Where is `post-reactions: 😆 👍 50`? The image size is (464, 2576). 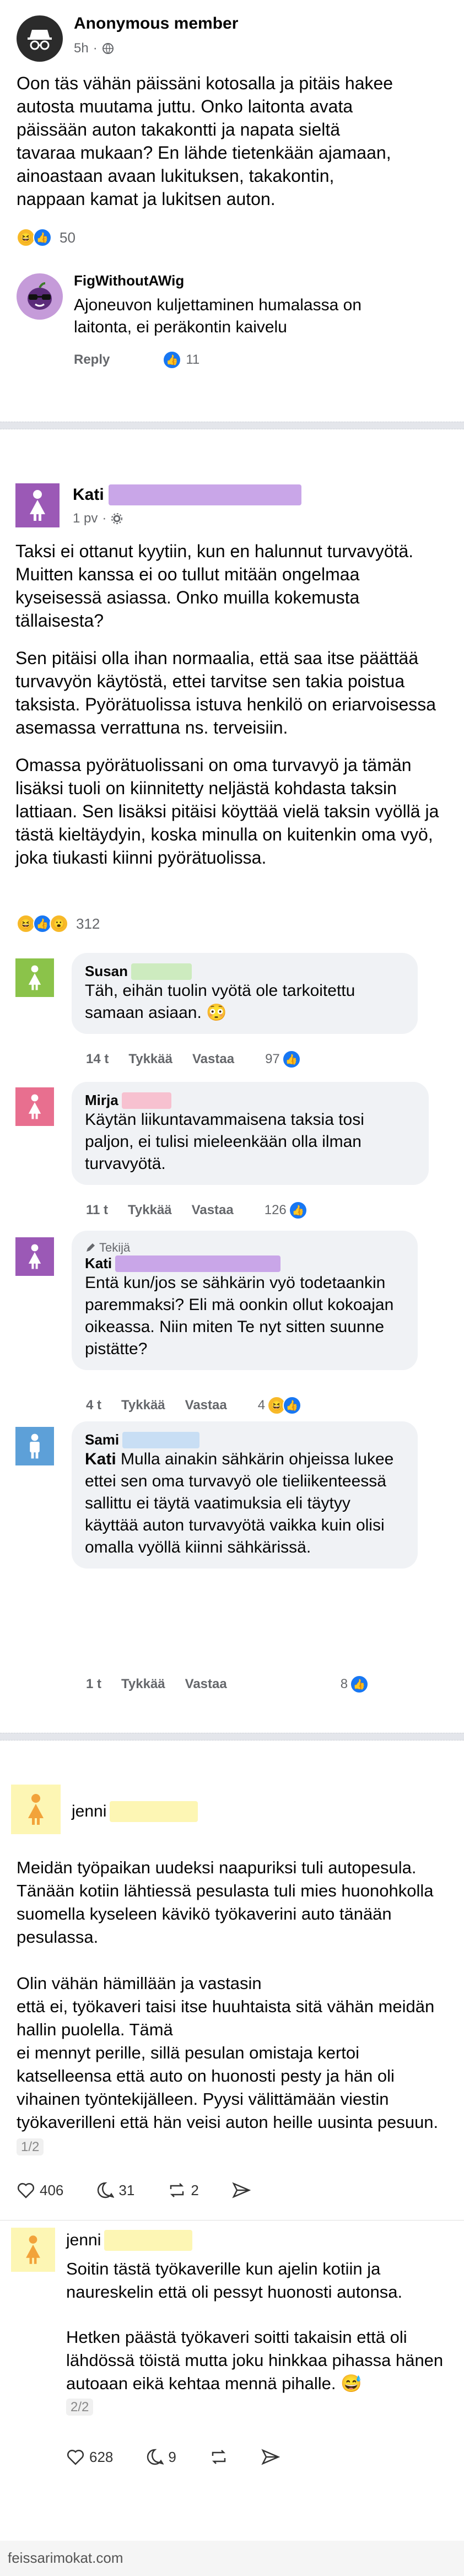 post-reactions: 😆 👍 50 is located at coordinates (46, 237).